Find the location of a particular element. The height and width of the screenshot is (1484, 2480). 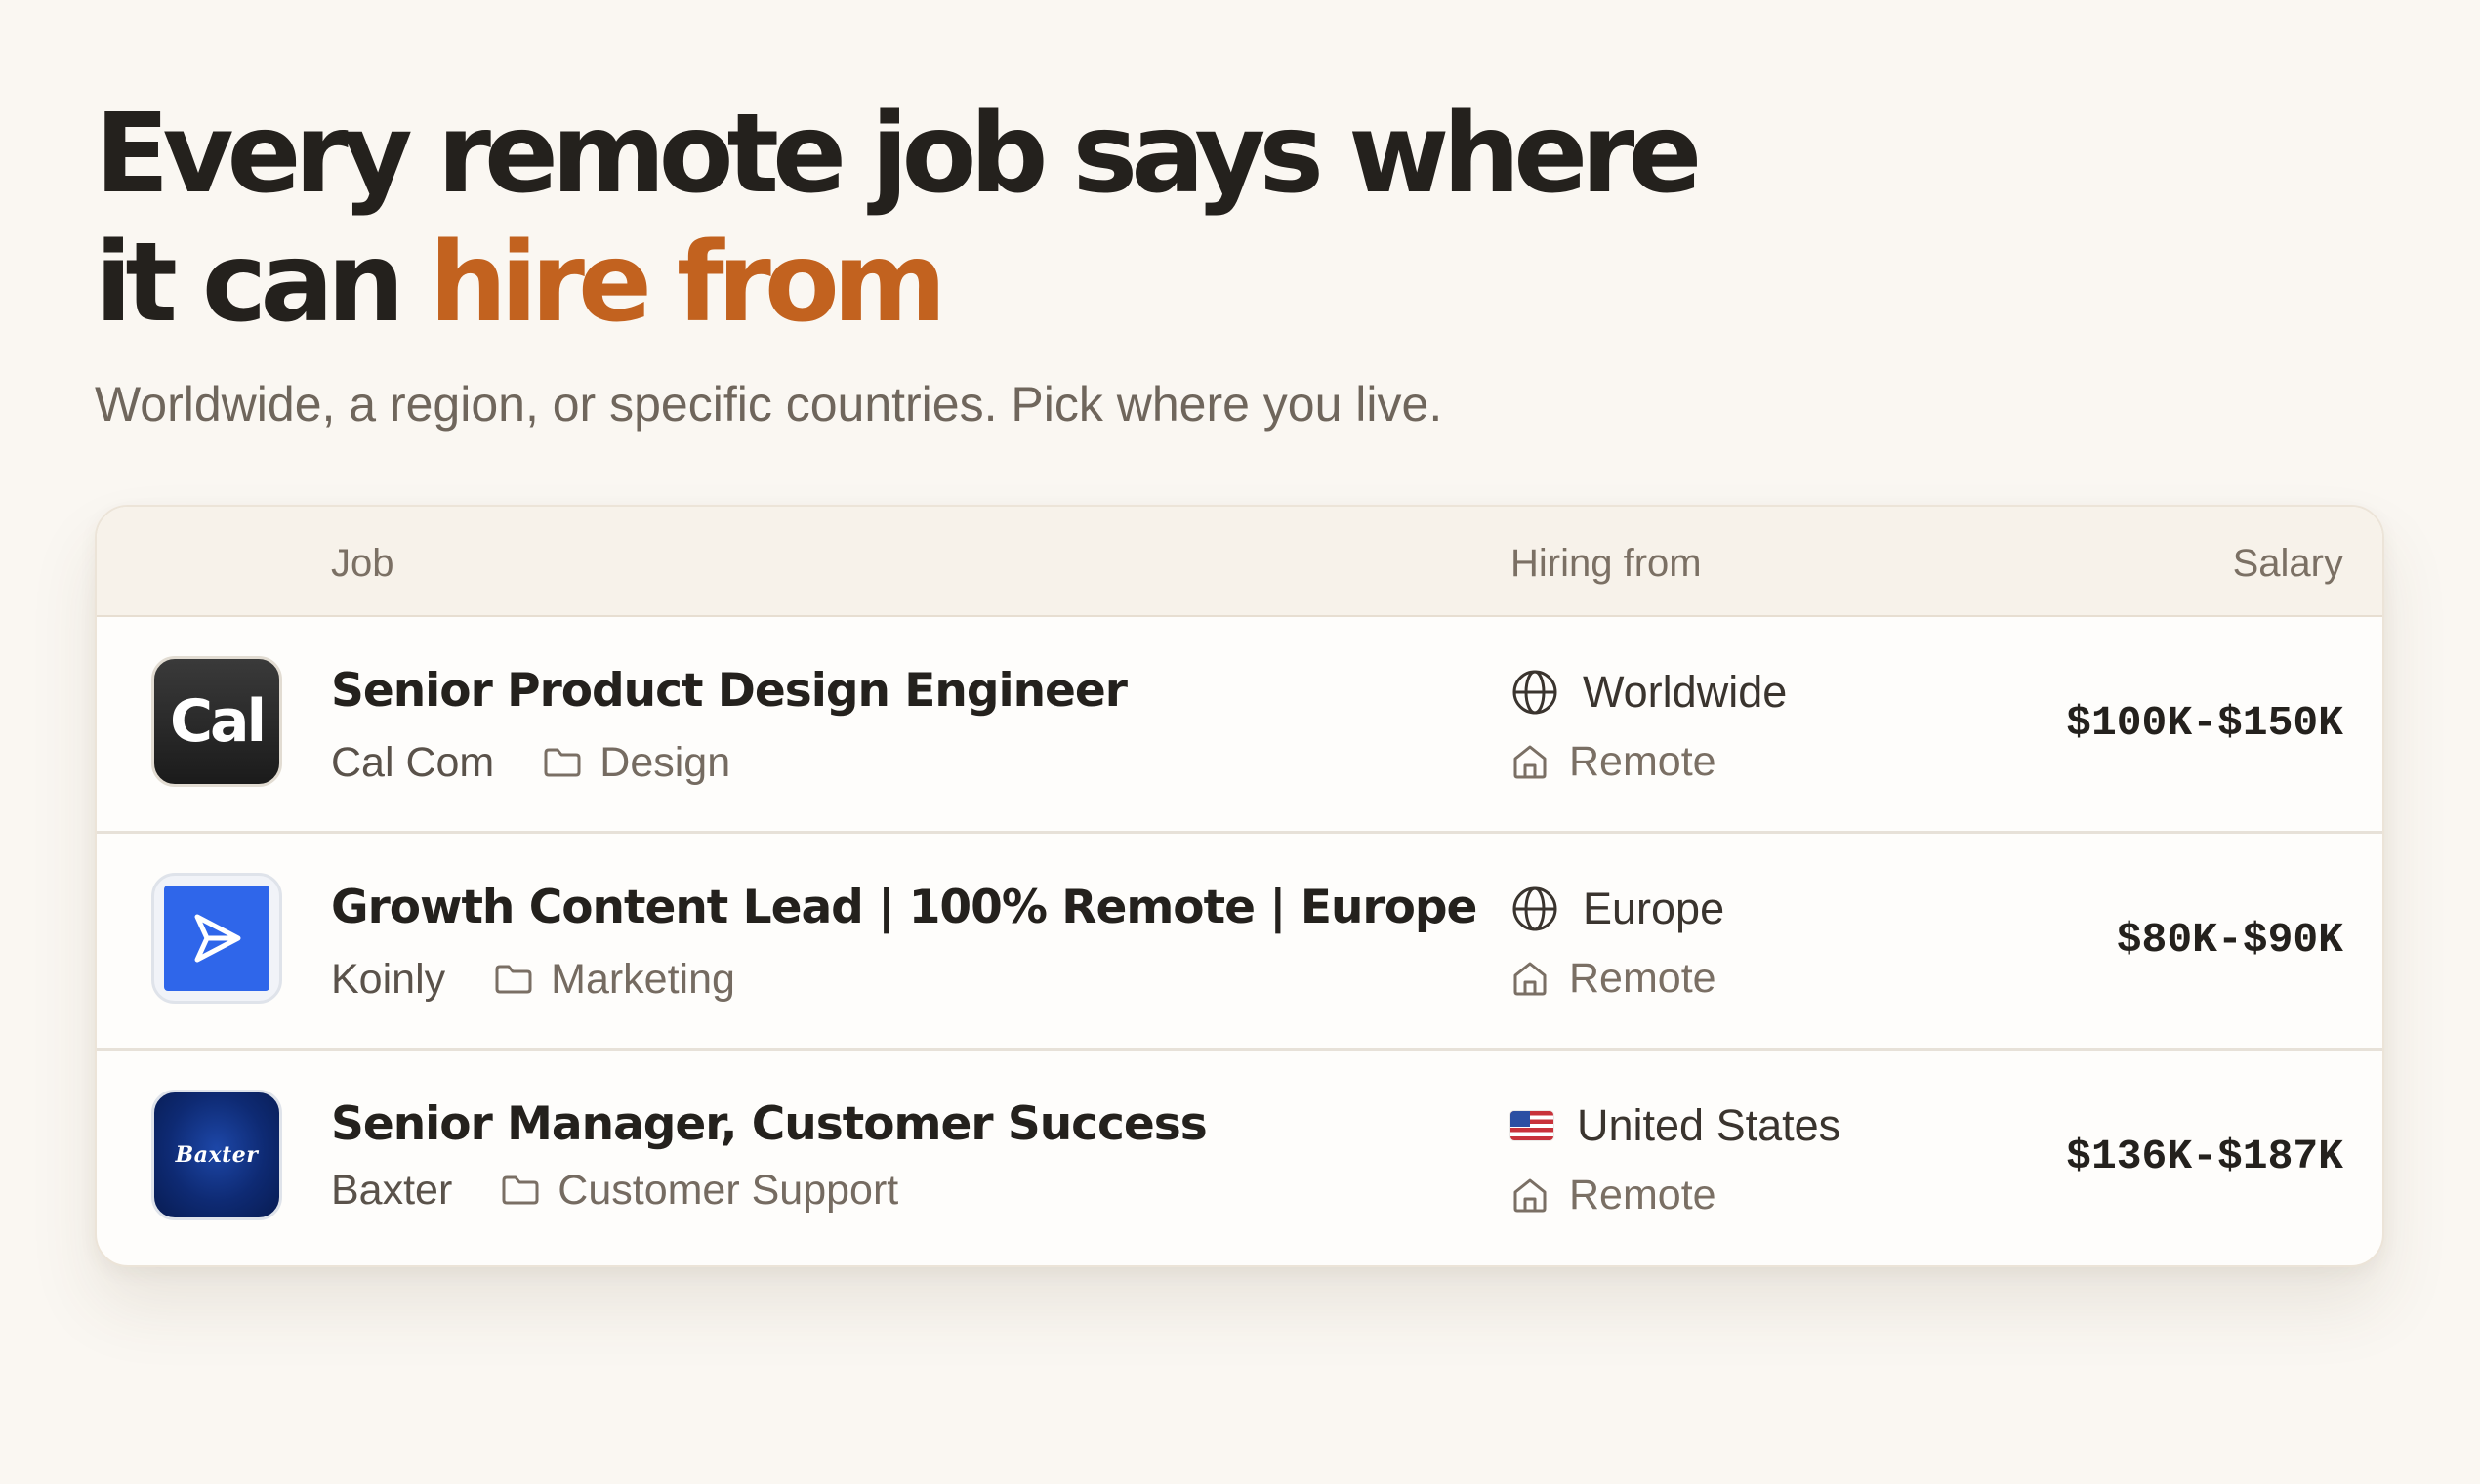

headline-line-2-prefix: it can is located at coordinates (263, 283).